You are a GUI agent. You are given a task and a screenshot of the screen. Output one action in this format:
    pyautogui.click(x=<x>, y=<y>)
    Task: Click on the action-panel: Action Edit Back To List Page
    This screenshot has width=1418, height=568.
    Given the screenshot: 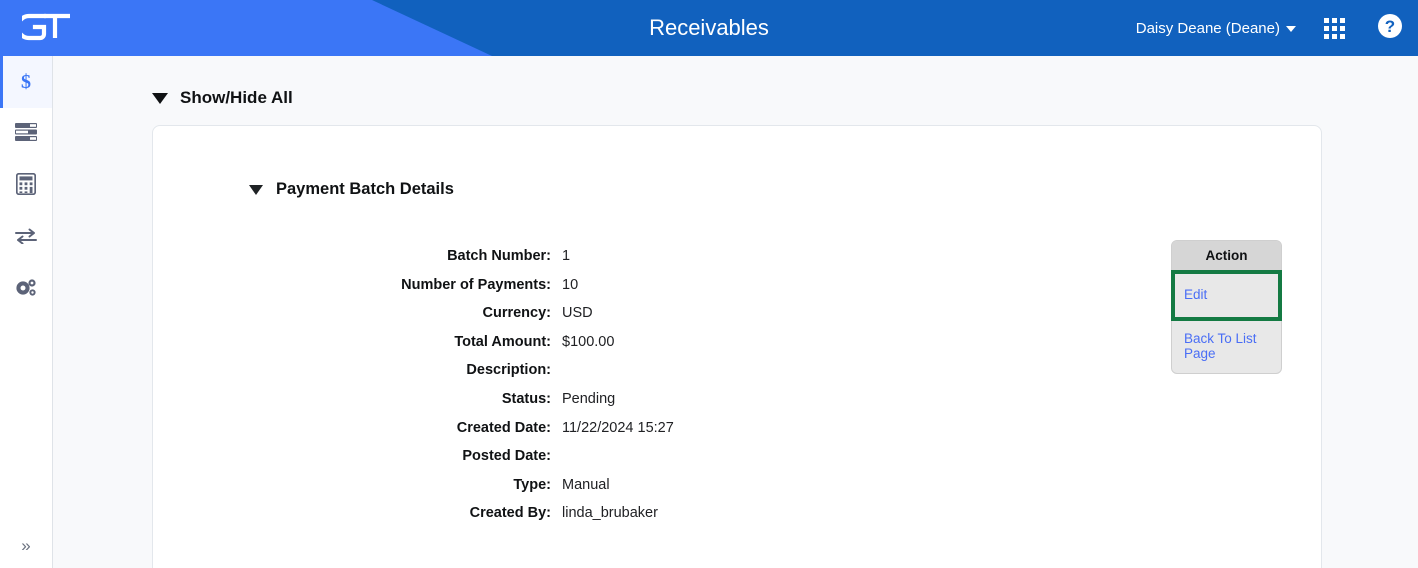 What is the action you would take?
    pyautogui.click(x=1226, y=307)
    